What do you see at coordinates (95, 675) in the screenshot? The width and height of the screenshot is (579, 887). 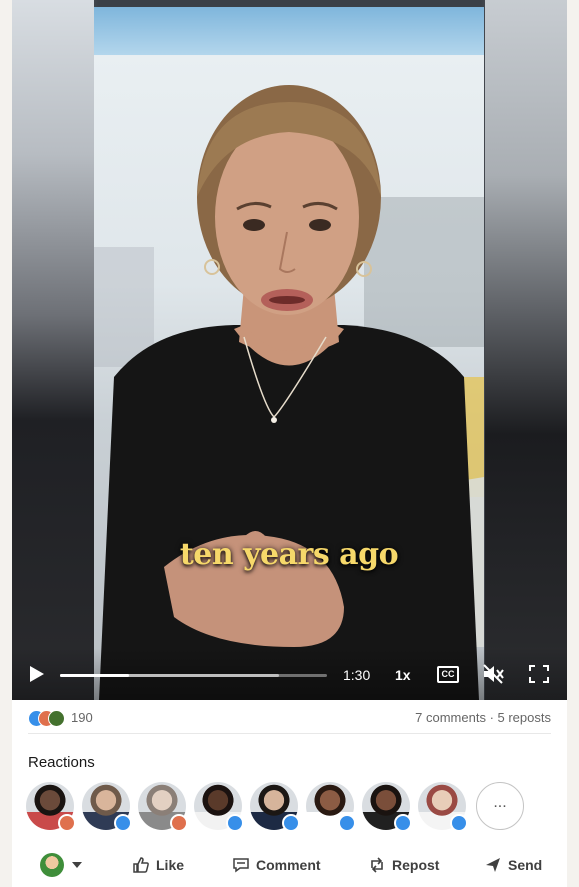 I see `progress-played` at bounding box center [95, 675].